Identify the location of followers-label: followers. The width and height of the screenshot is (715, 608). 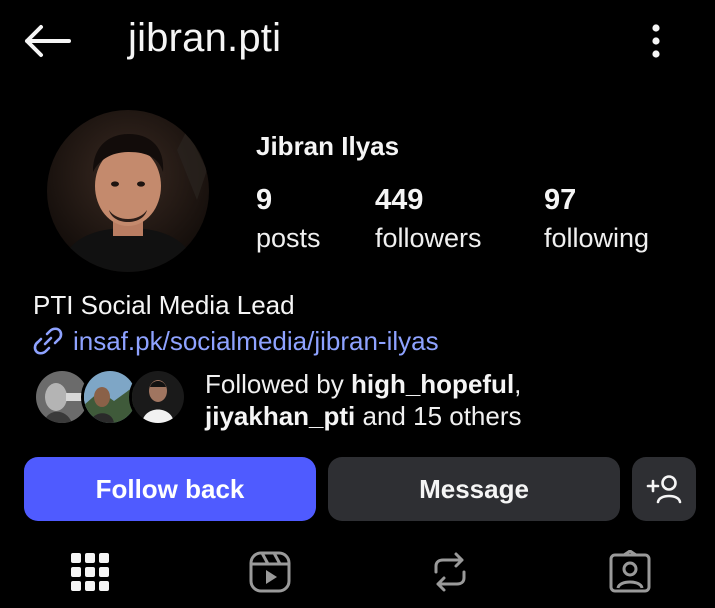
(428, 238).